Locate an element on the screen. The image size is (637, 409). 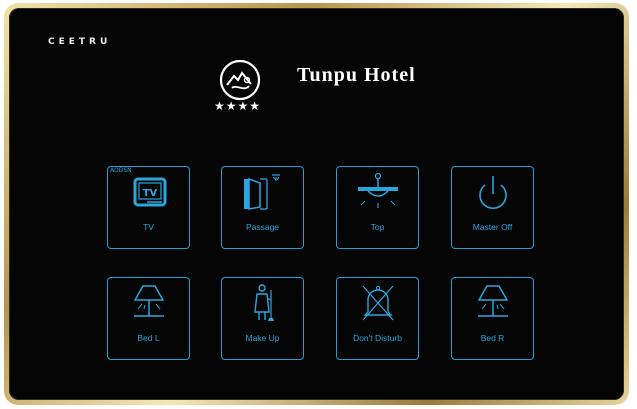
brand-name: CEETRU is located at coordinates (80, 42).